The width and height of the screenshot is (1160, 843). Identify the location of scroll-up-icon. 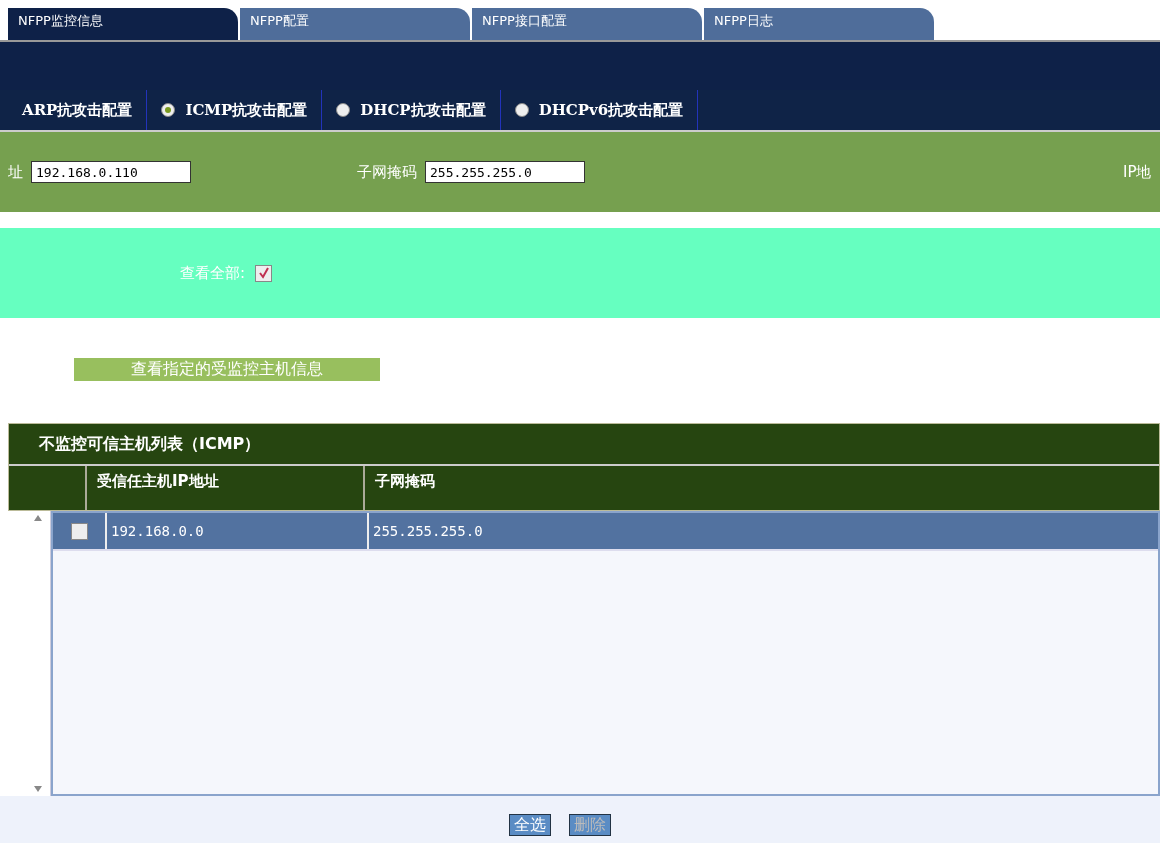
(37, 518).